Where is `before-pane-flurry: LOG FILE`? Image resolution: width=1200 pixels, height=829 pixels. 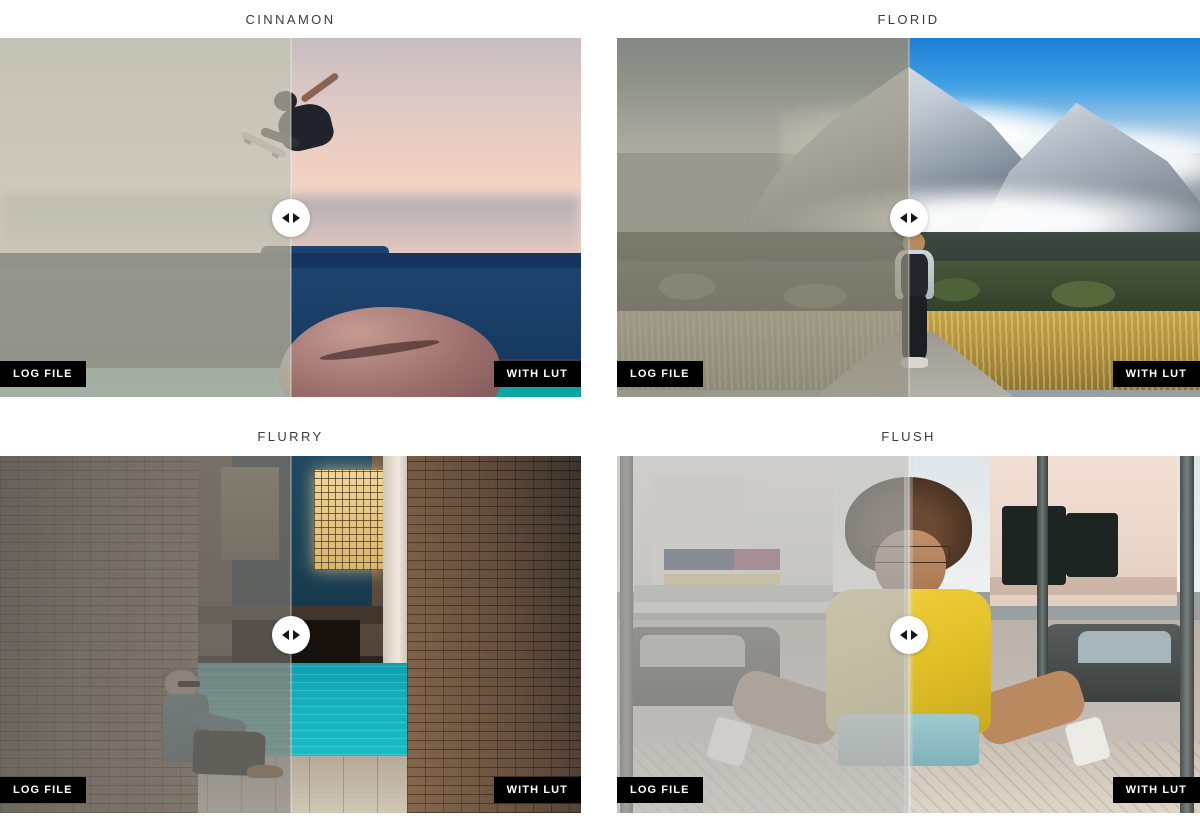 before-pane-flurry: LOG FILE is located at coordinates (145, 634).